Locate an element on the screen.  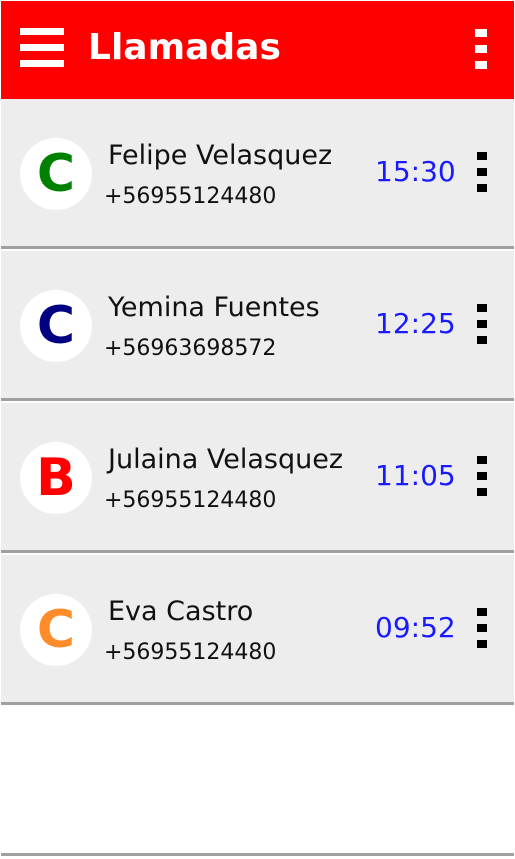
contact-avatar: B is located at coordinates (56, 478).